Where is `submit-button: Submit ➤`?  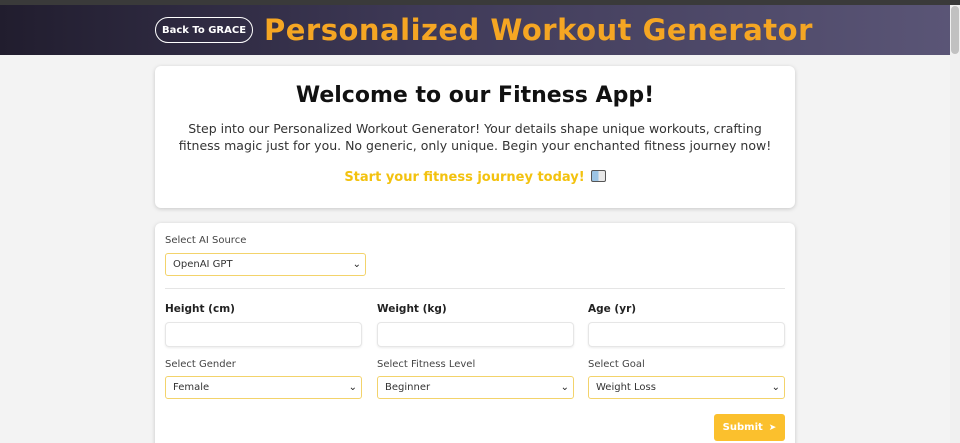 submit-button: Submit ➤ is located at coordinates (749, 427).